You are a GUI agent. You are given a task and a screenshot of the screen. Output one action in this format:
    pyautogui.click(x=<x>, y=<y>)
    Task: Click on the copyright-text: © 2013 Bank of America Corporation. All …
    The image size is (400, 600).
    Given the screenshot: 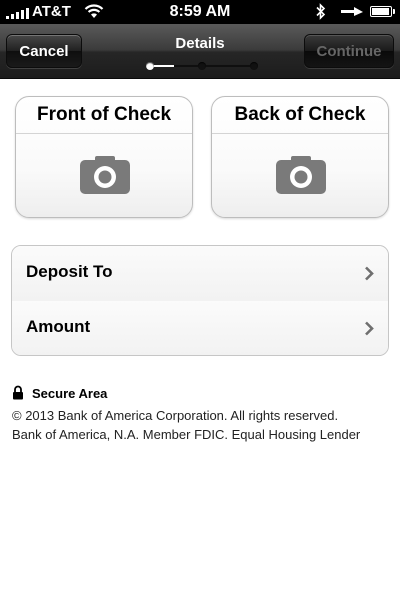 What is the action you would take?
    pyautogui.click(x=175, y=415)
    